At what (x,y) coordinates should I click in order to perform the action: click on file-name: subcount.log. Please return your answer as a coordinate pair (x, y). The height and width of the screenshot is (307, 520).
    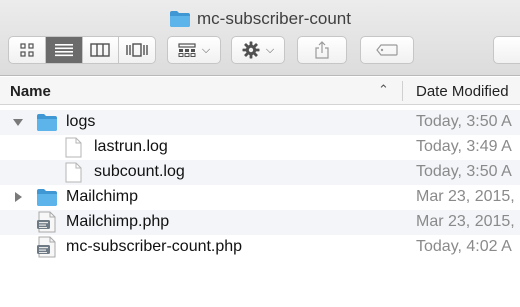
    Looking at the image, I should click on (139, 171).